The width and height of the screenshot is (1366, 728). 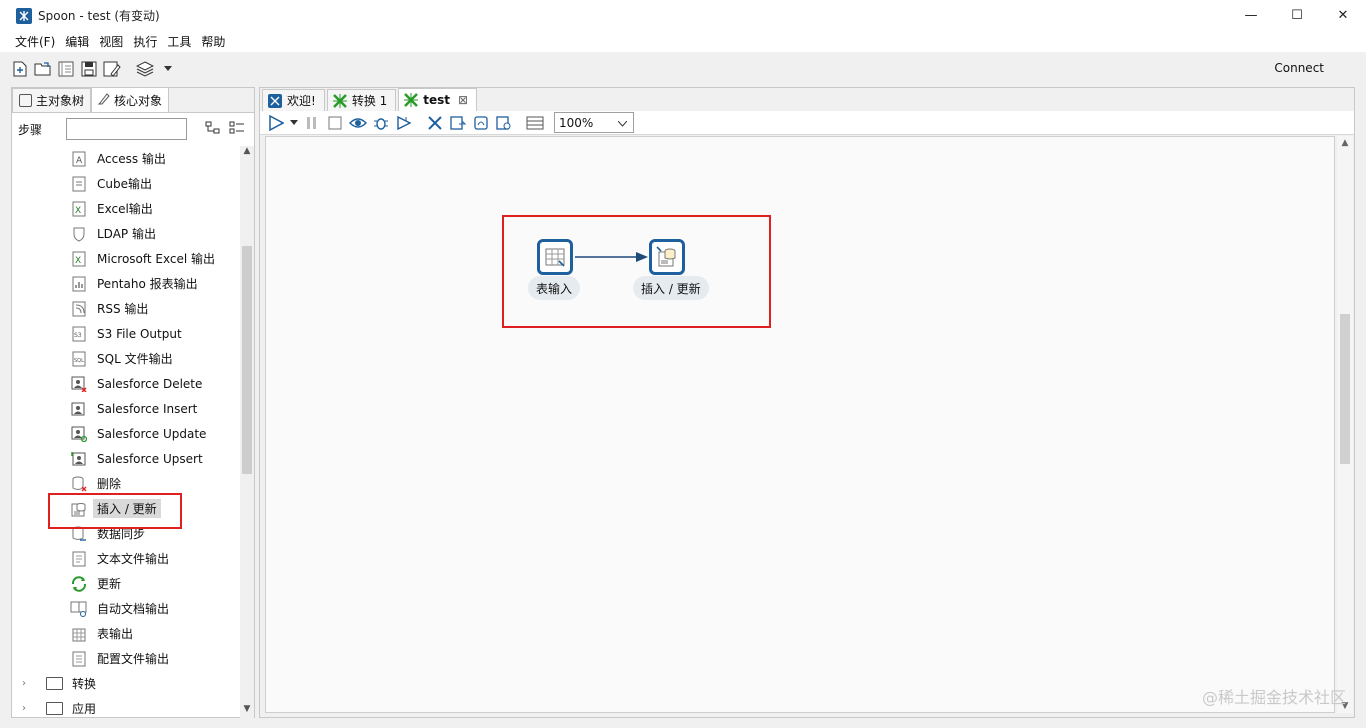 I want to click on status-strip, so click(x=683, y=723).